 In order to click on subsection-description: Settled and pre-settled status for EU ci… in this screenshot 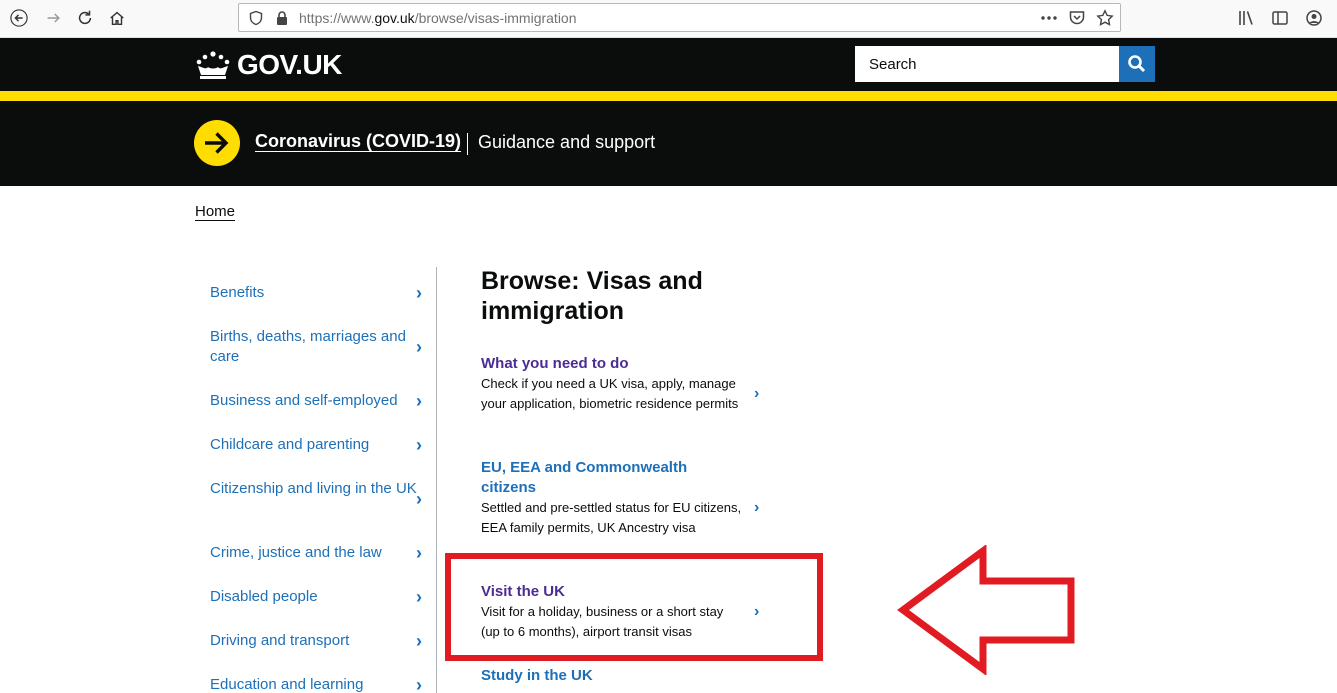, I will do `click(611, 517)`.